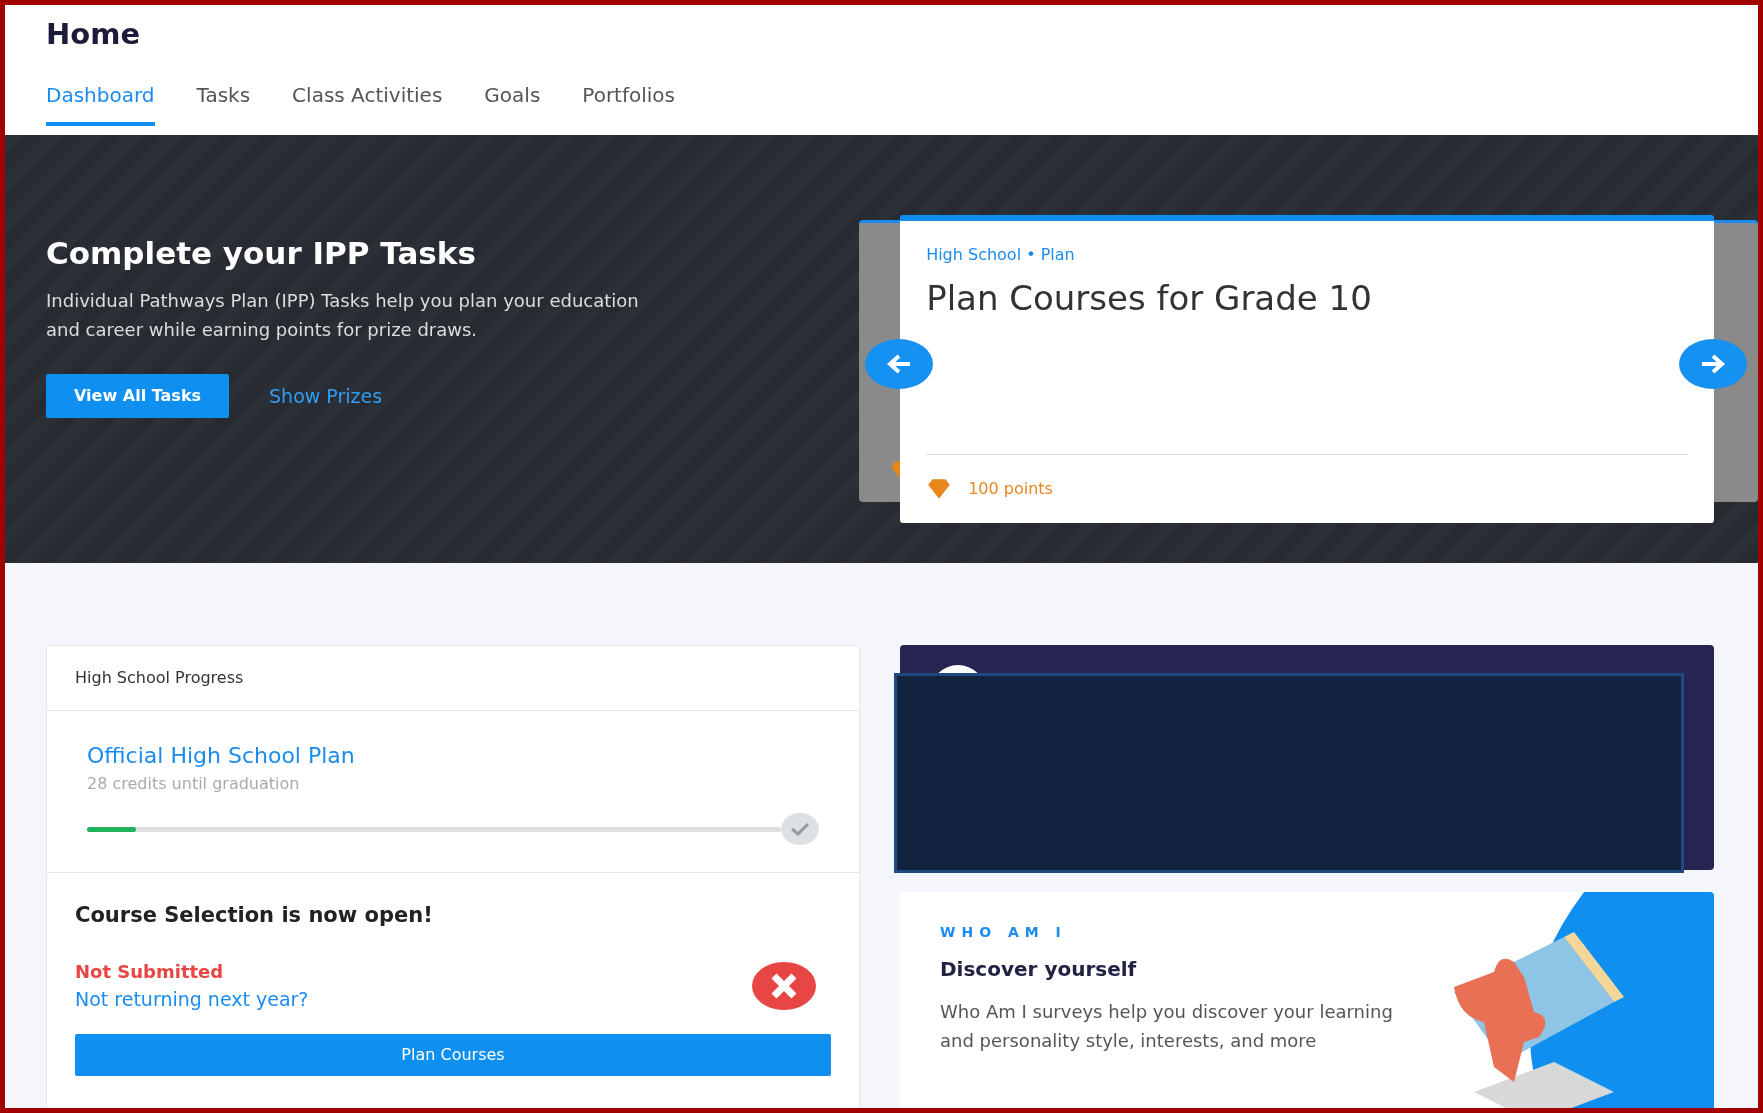  Describe the element at coordinates (254, 916) in the screenshot. I see `course-selection-title: Course Selection is now open!` at that location.